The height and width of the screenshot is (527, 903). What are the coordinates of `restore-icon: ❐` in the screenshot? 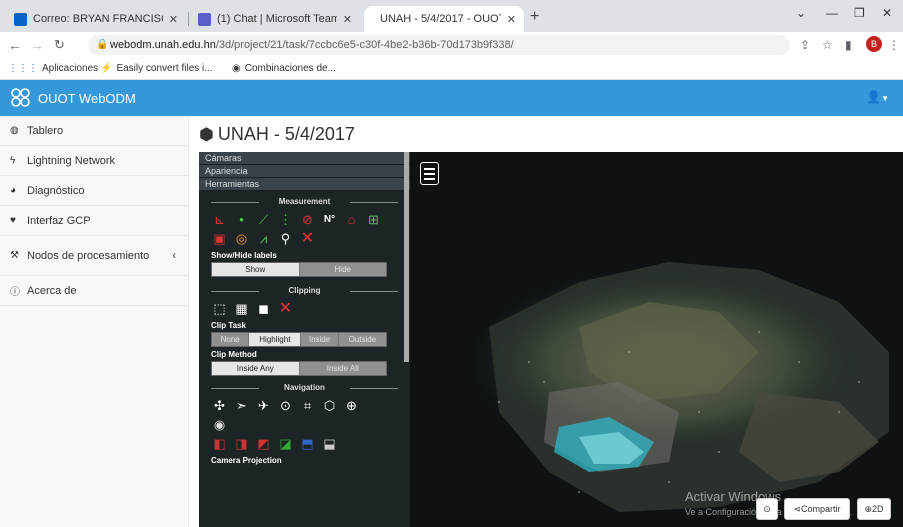 It's located at (859, 13).